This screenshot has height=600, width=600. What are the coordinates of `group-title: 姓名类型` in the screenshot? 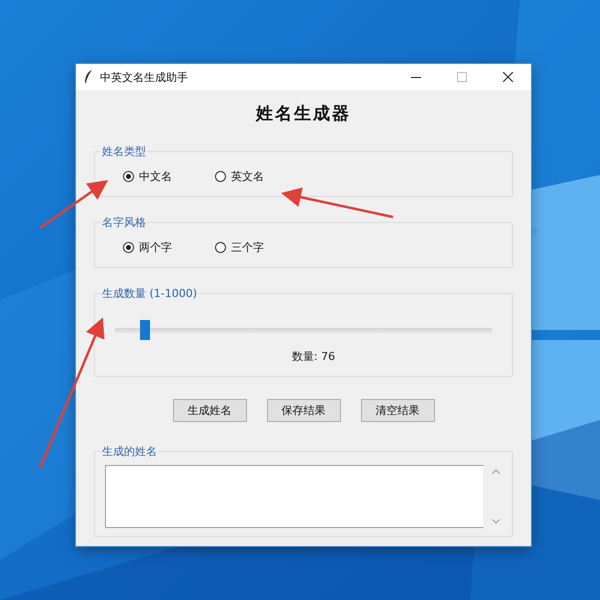 It's located at (124, 151).